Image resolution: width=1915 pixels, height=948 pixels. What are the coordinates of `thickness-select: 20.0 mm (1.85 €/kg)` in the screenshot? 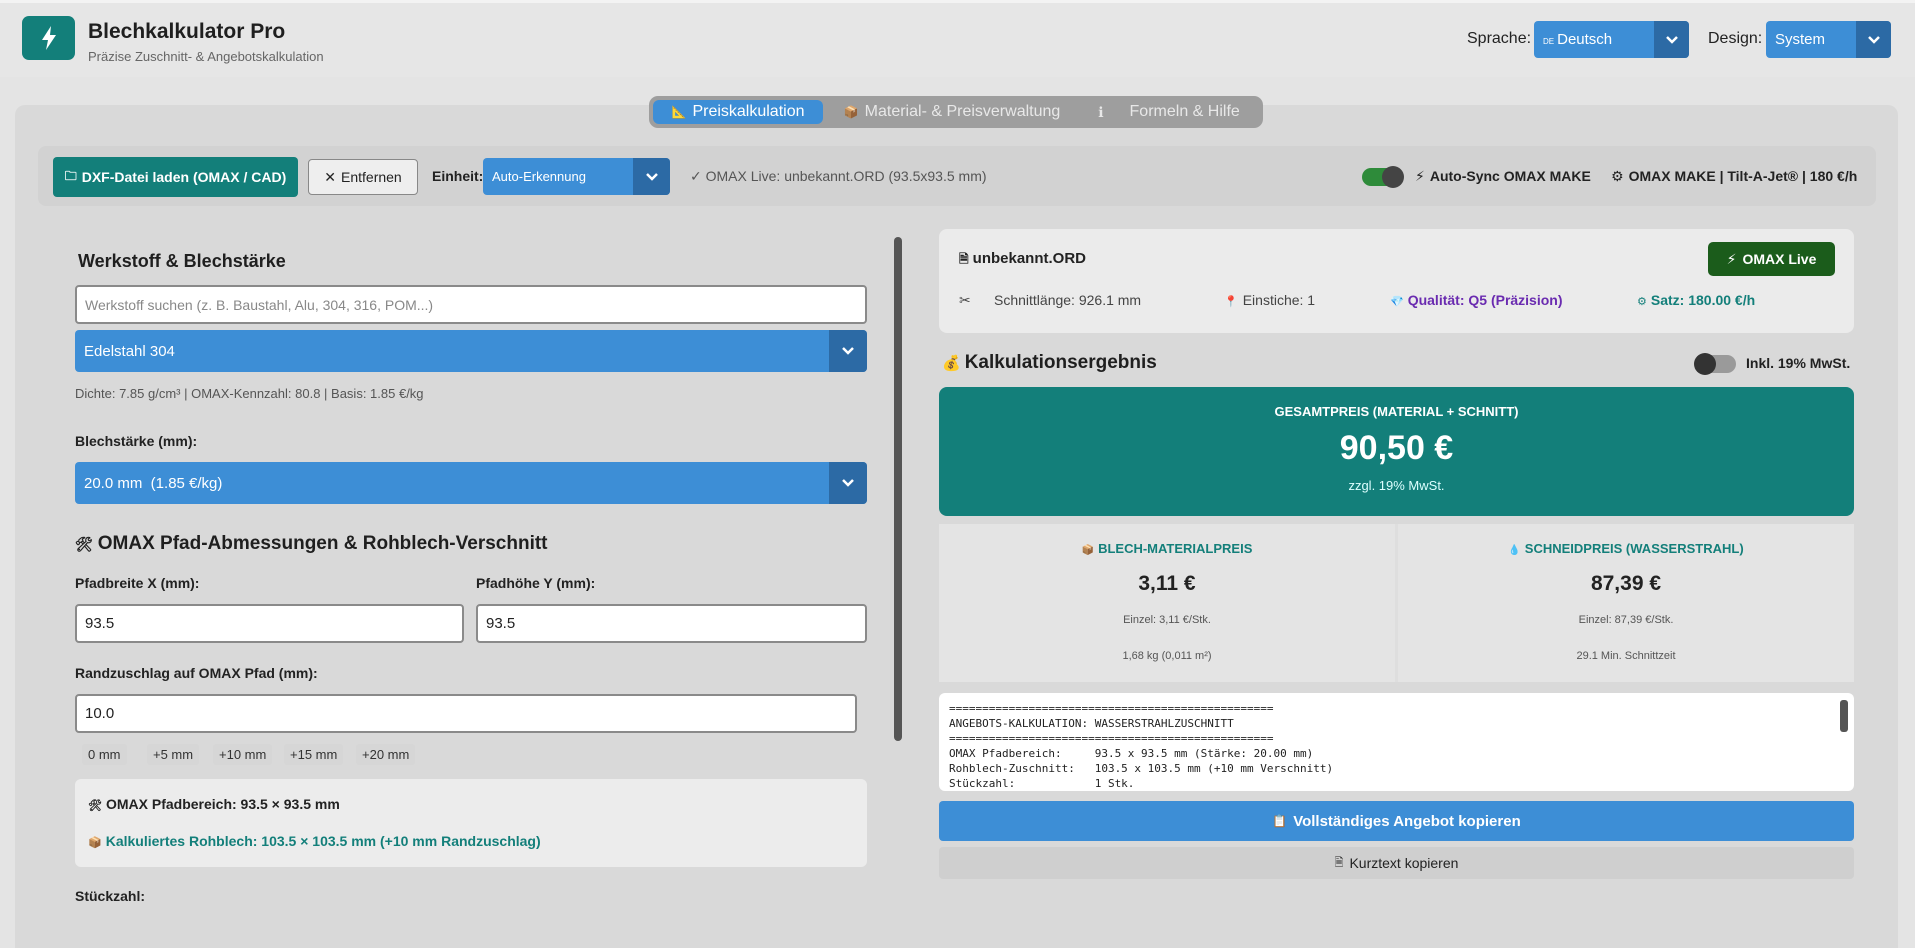 It's located at (471, 483).